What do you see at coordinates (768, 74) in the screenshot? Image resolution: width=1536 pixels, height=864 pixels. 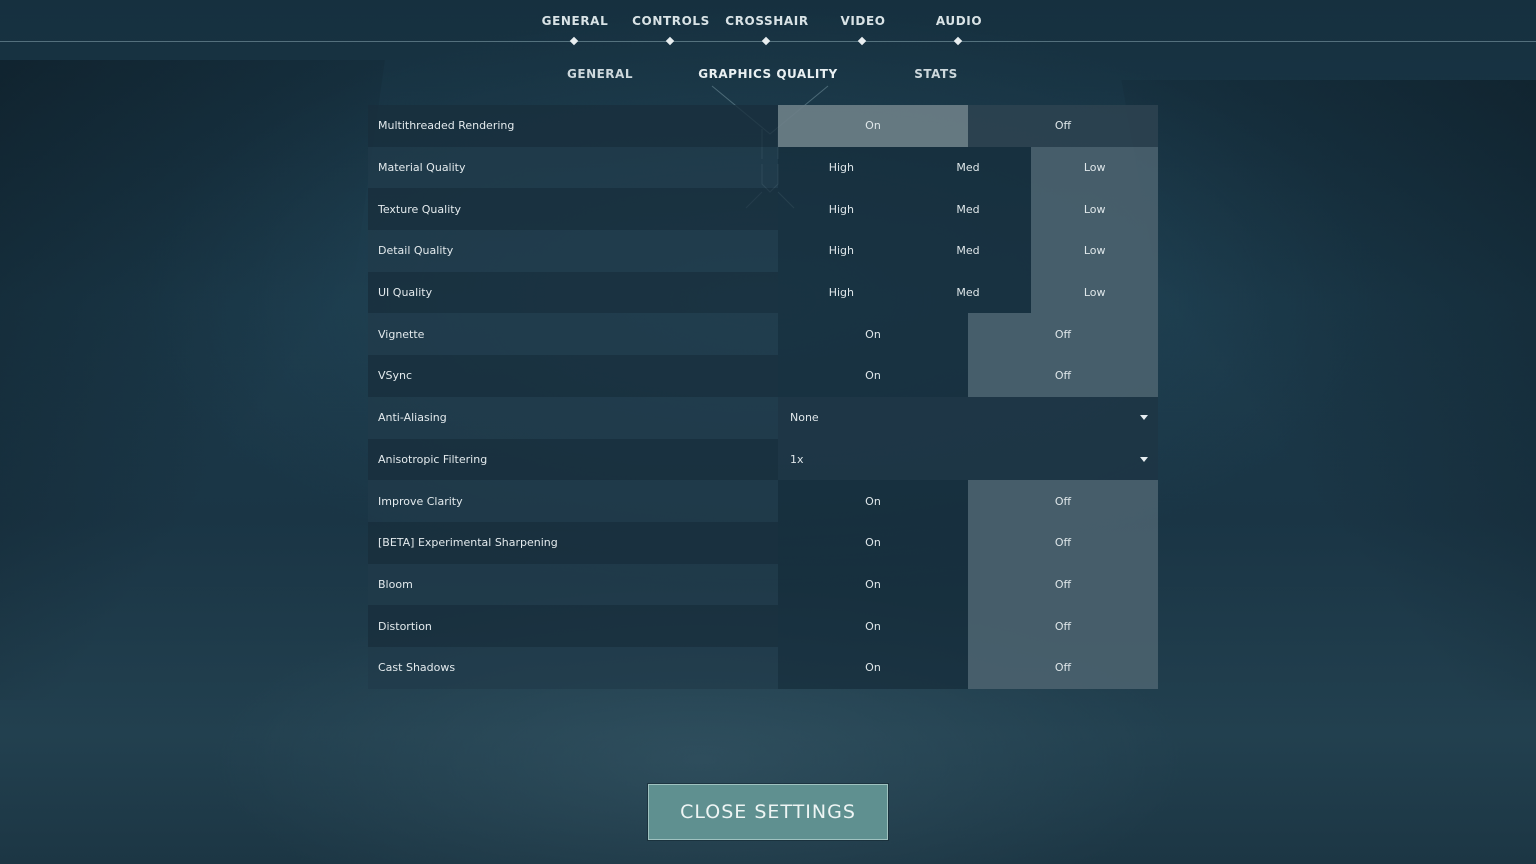 I see `subtab-graphics-quality: GRAPHICS QUALITY` at bounding box center [768, 74].